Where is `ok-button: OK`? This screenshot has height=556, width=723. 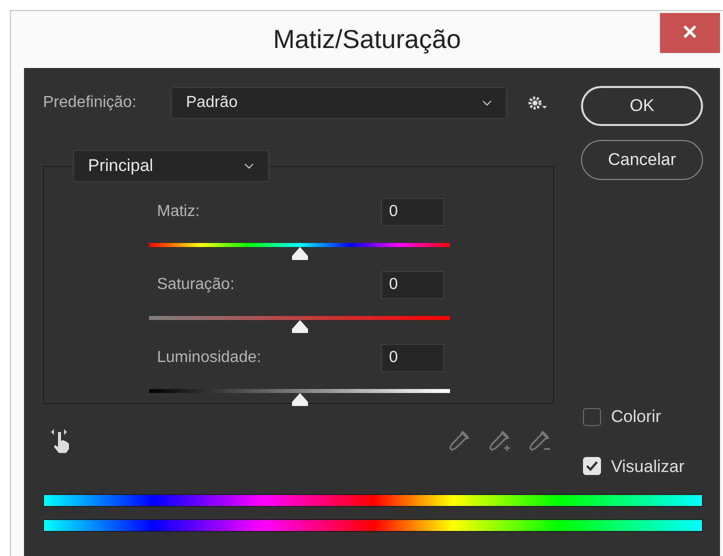 ok-button: OK is located at coordinates (642, 106).